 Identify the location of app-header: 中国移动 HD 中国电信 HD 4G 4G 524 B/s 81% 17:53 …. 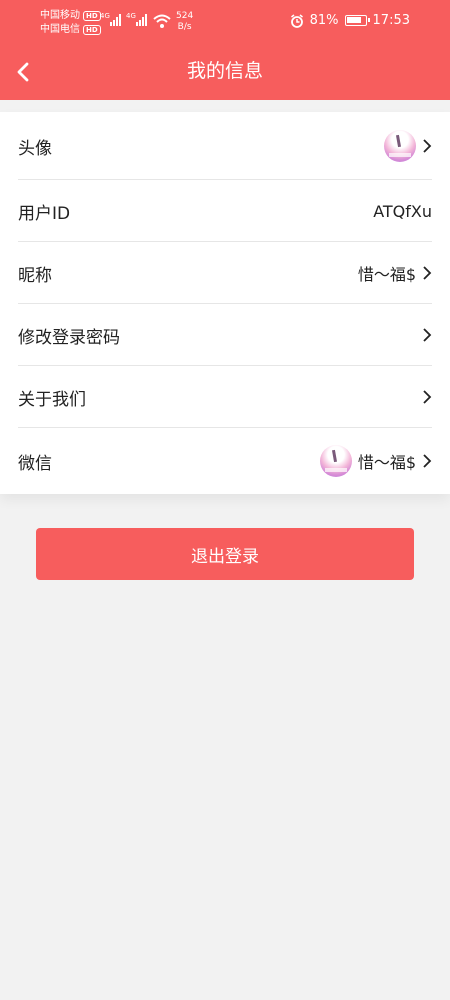
(225, 50).